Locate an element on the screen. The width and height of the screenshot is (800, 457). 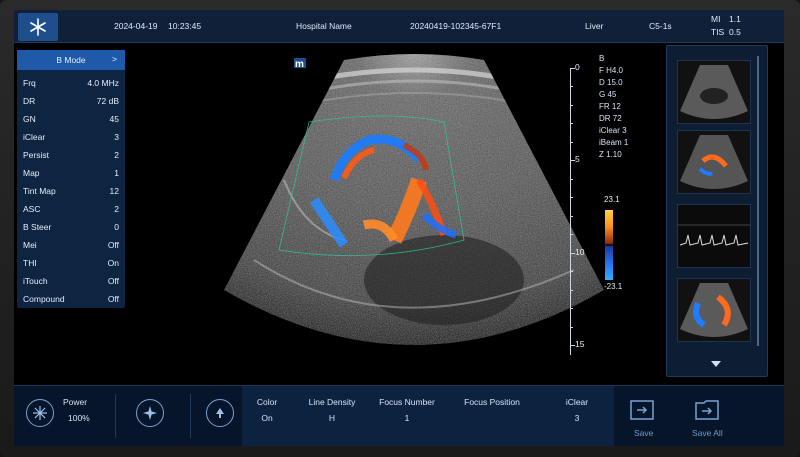
image-param: D 15.0 is located at coordinates (611, 82).